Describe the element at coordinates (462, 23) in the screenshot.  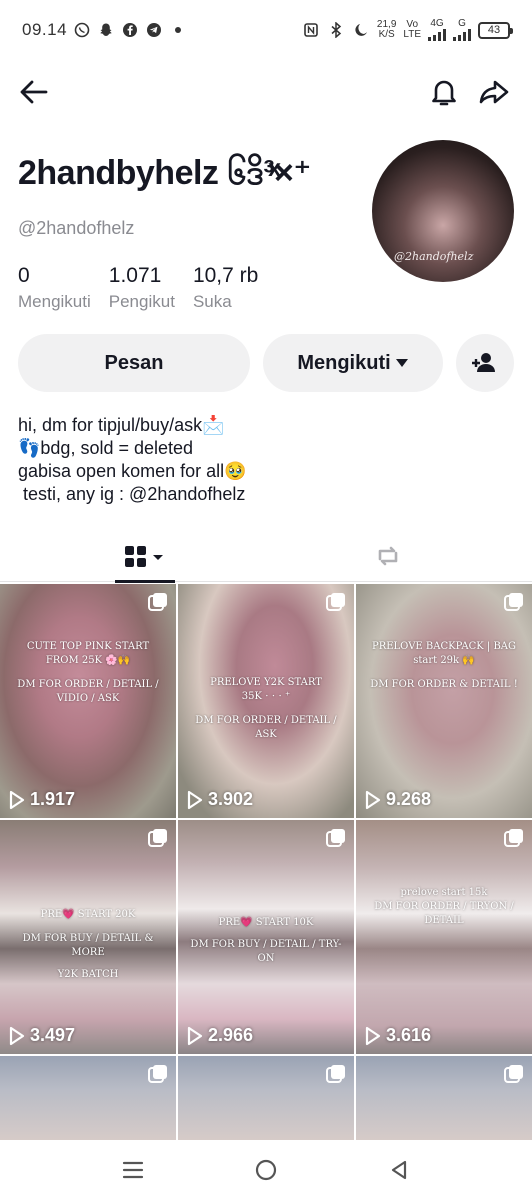
I see `net-g-label: G` at that location.